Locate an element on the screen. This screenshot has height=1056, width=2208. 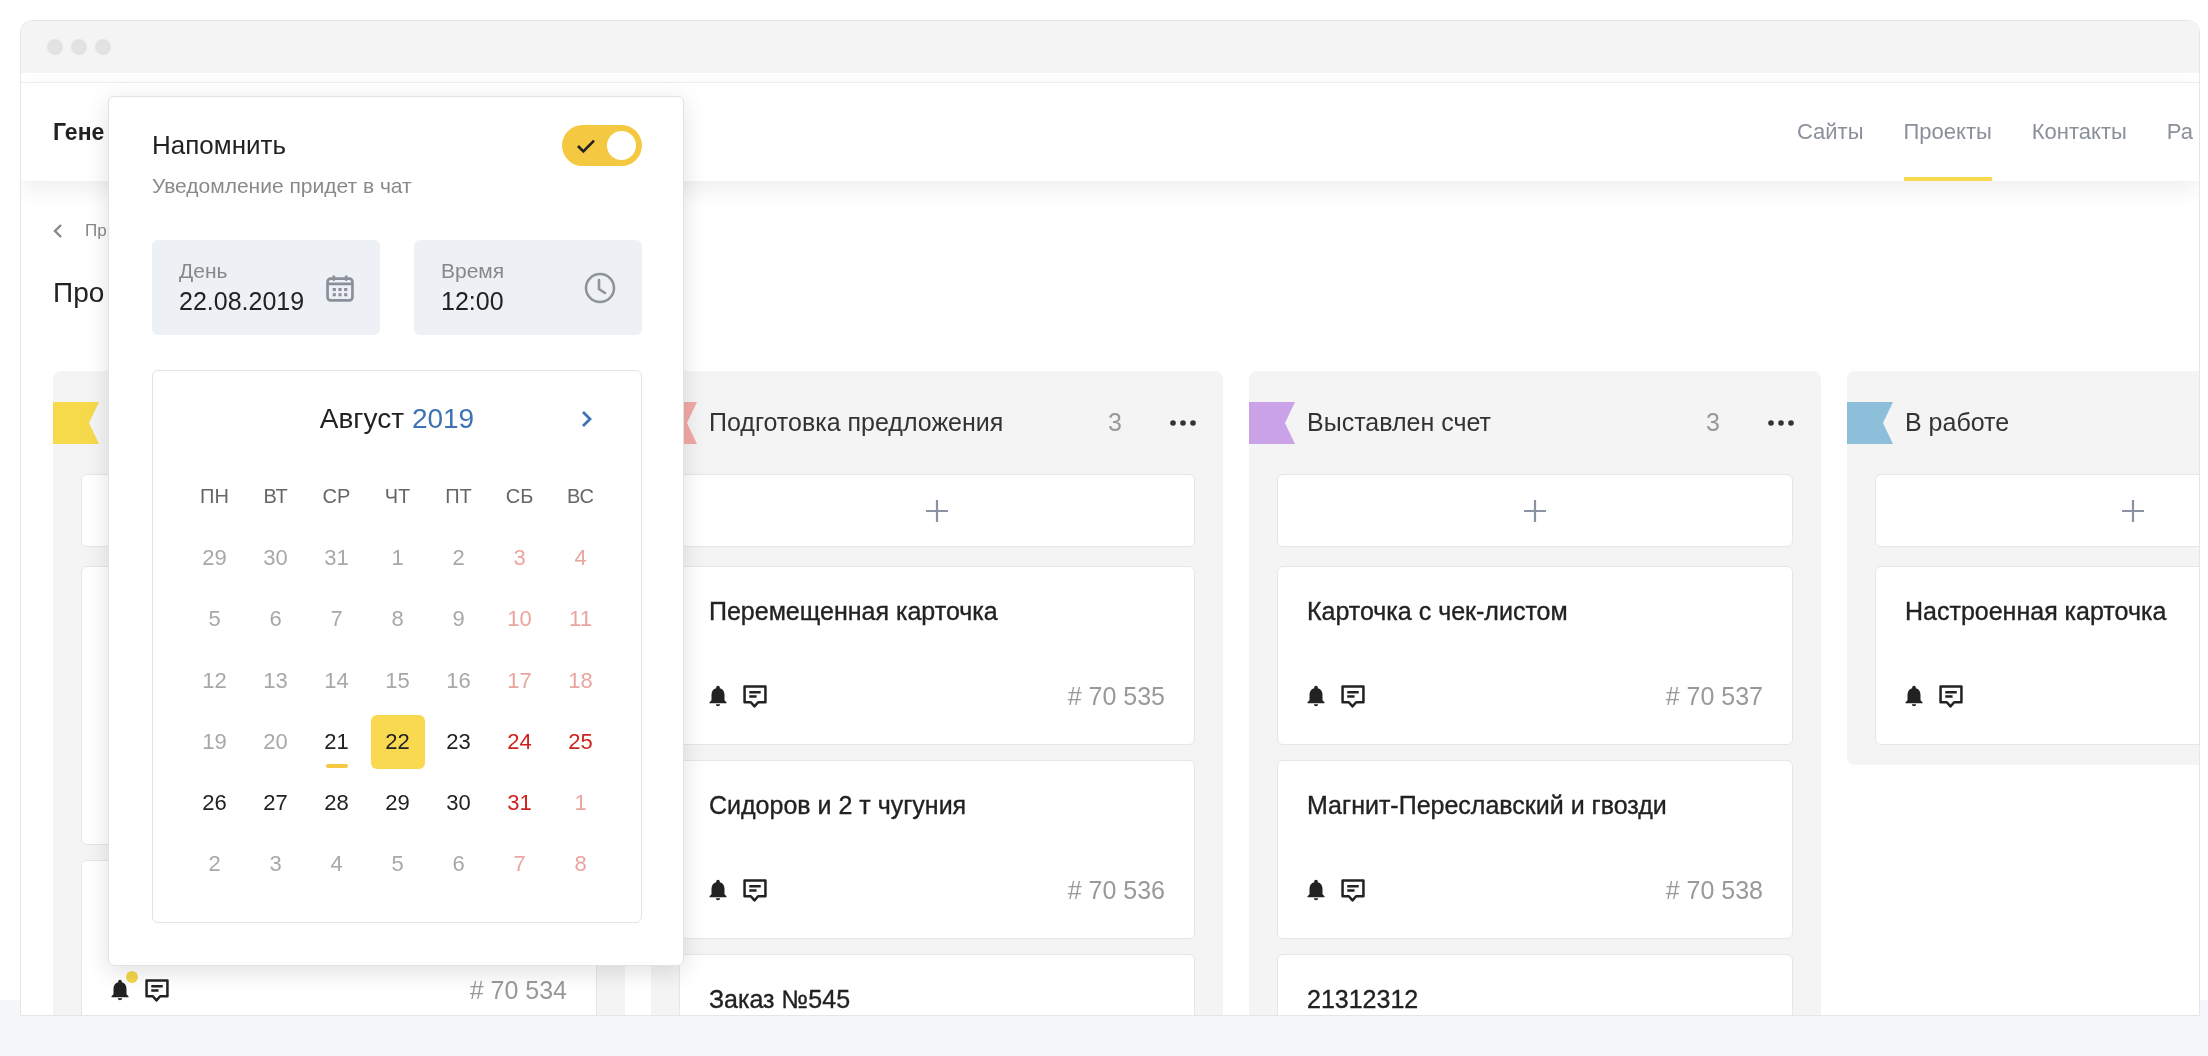
nav-tab: Контакты is located at coordinates (2079, 132).